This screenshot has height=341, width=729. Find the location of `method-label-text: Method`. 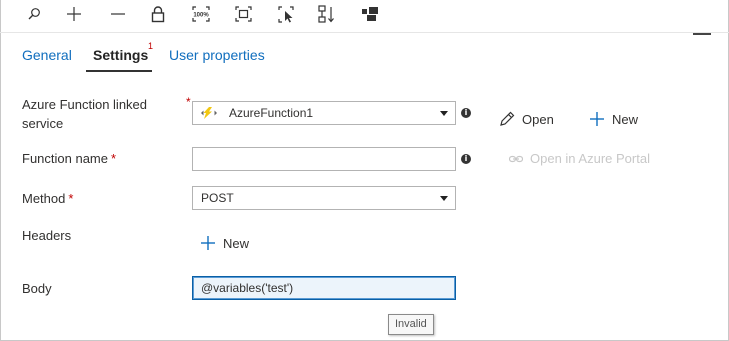

method-label-text: Method is located at coordinates (44, 198).